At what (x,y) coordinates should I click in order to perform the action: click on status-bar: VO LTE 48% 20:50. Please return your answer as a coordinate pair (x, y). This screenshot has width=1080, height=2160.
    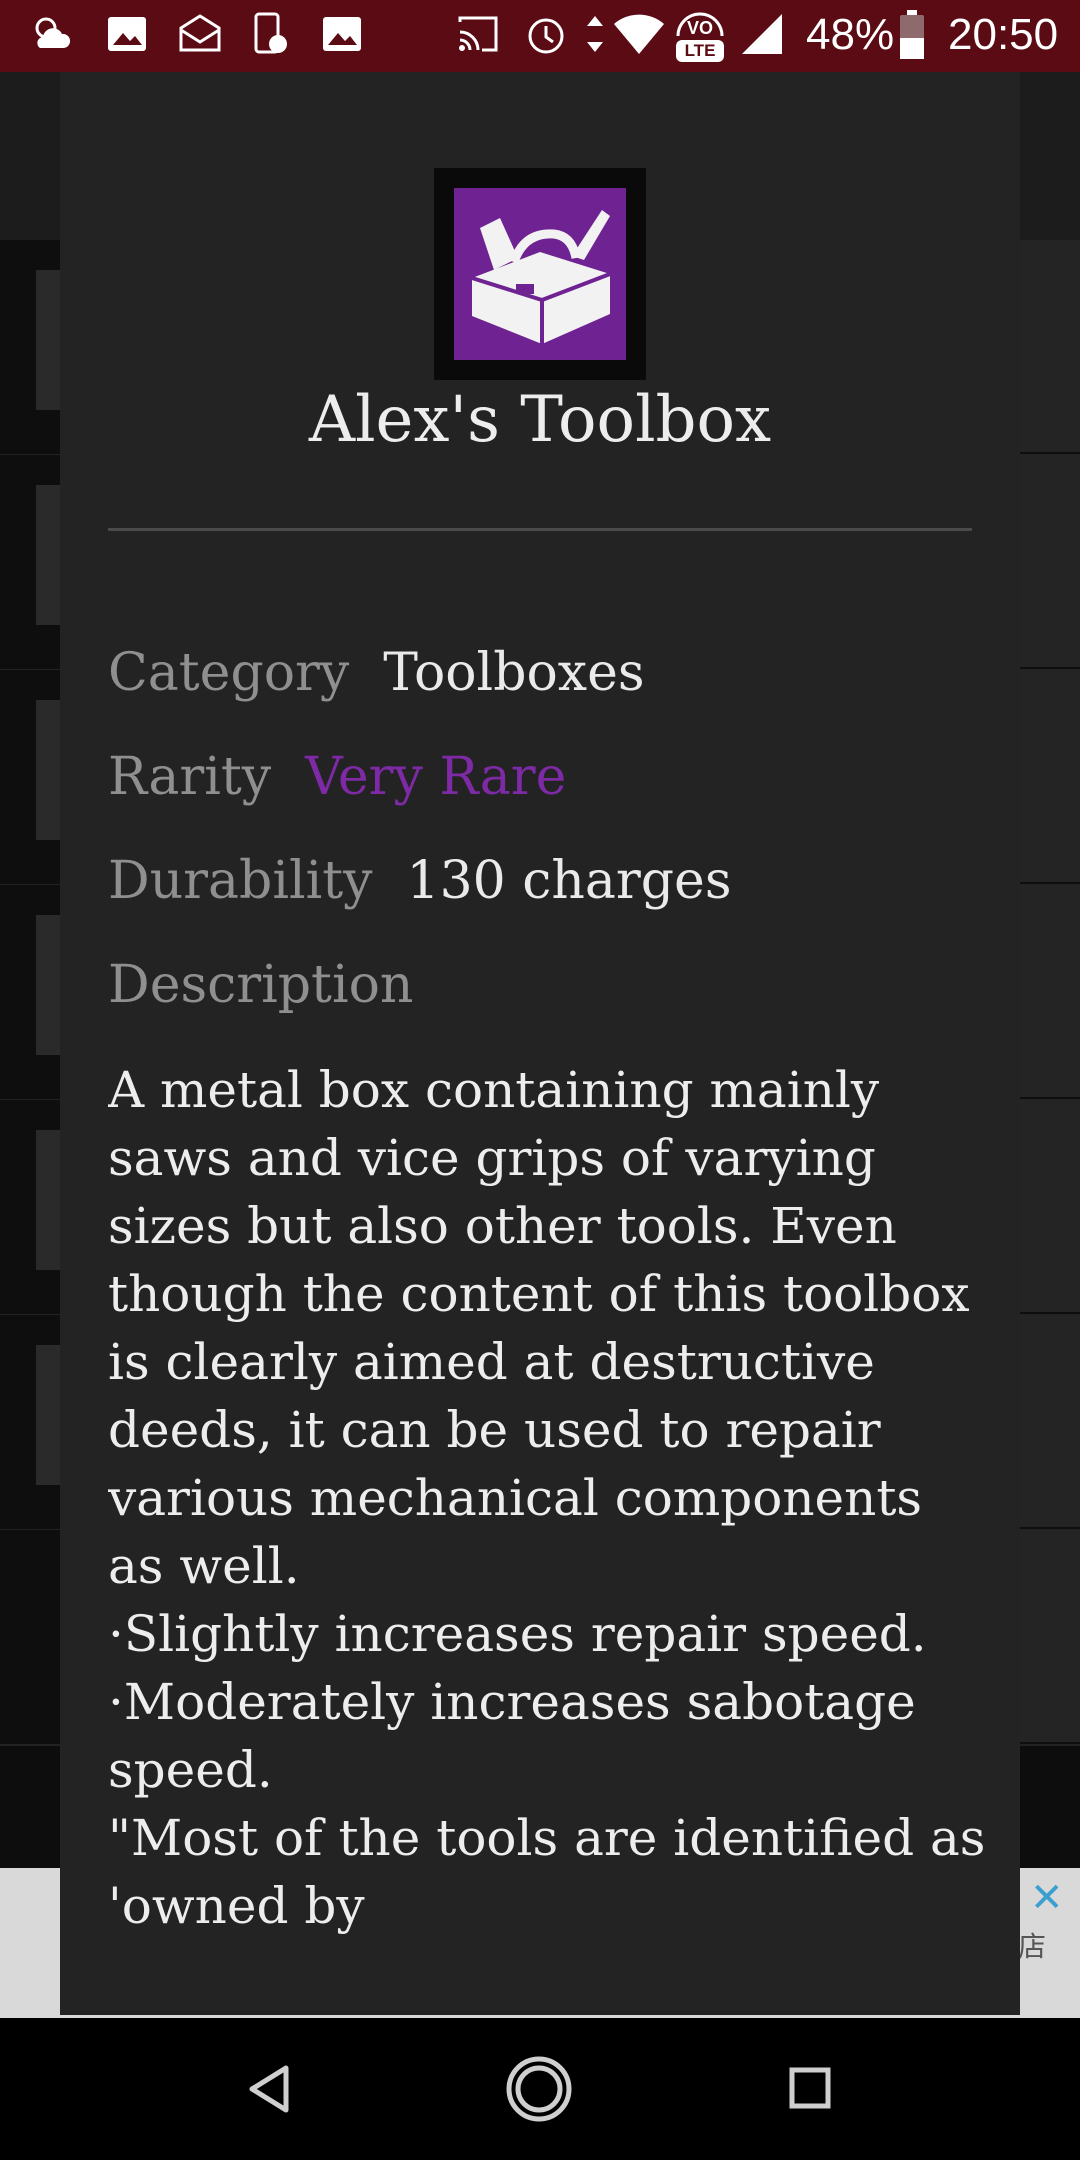
    Looking at the image, I should click on (540, 36).